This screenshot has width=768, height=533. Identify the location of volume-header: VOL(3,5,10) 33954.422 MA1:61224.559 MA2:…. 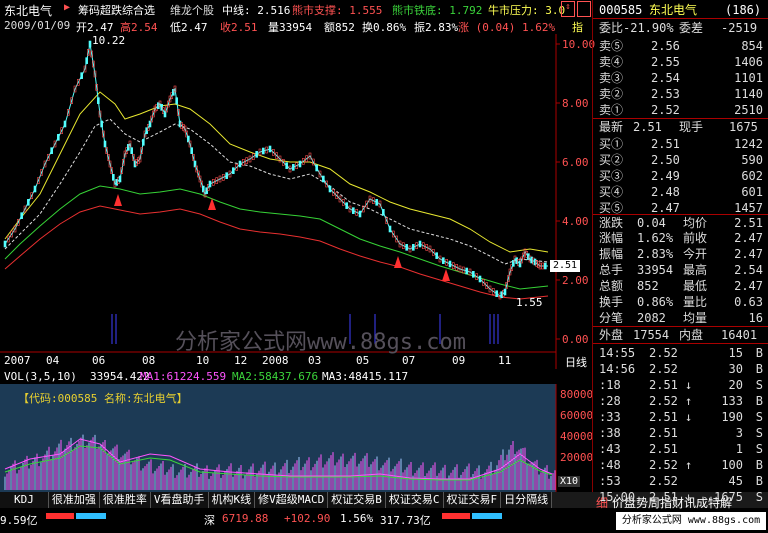
(296, 377).